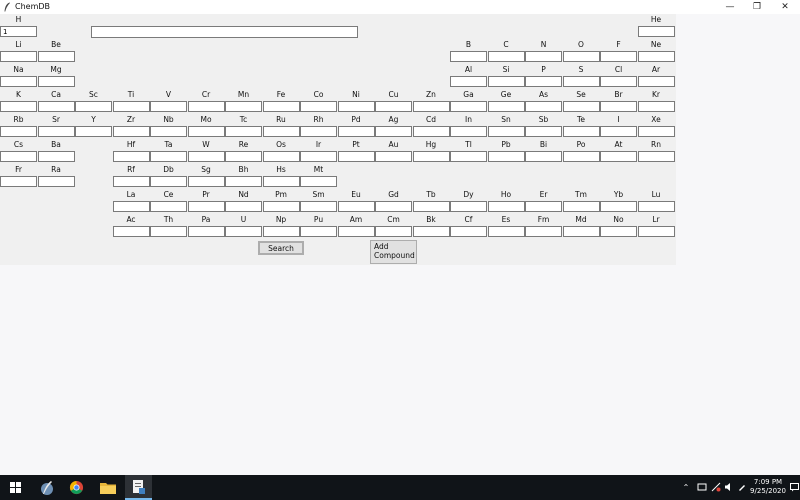 Image resolution: width=800 pixels, height=500 pixels. What do you see at coordinates (281, 181) in the screenshot?
I see `element-input-hs` at bounding box center [281, 181].